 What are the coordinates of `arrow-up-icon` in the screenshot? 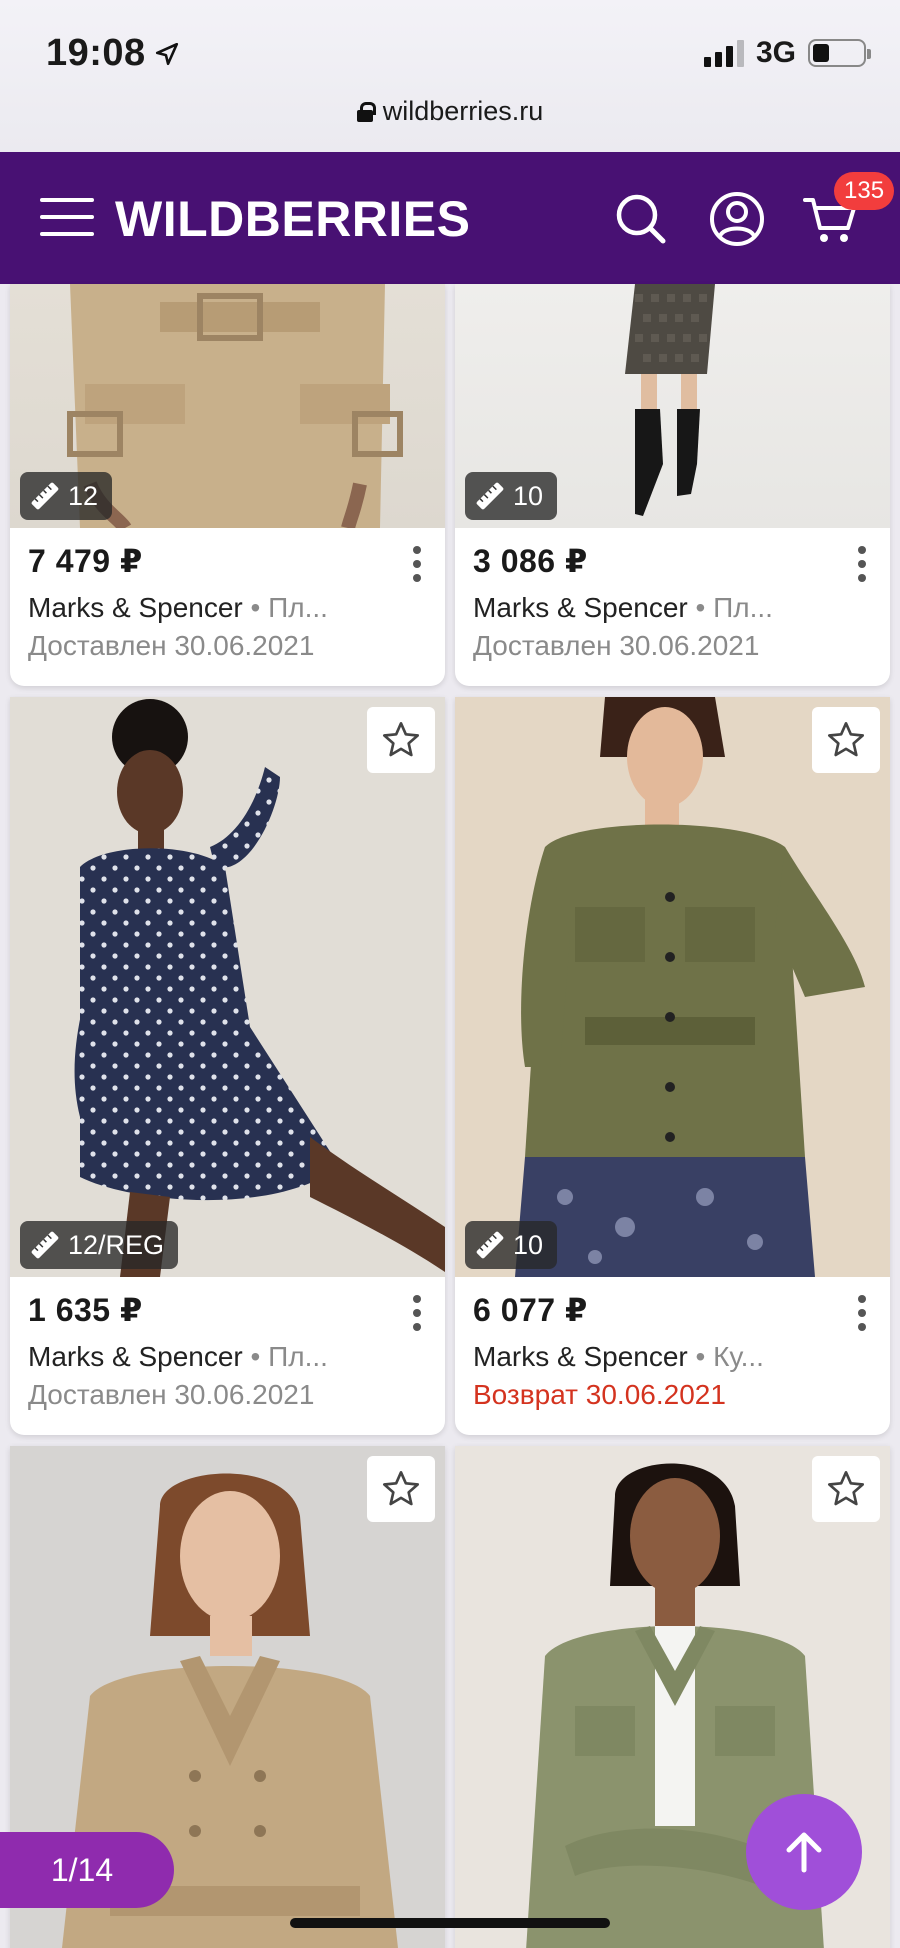 It's located at (804, 1852).